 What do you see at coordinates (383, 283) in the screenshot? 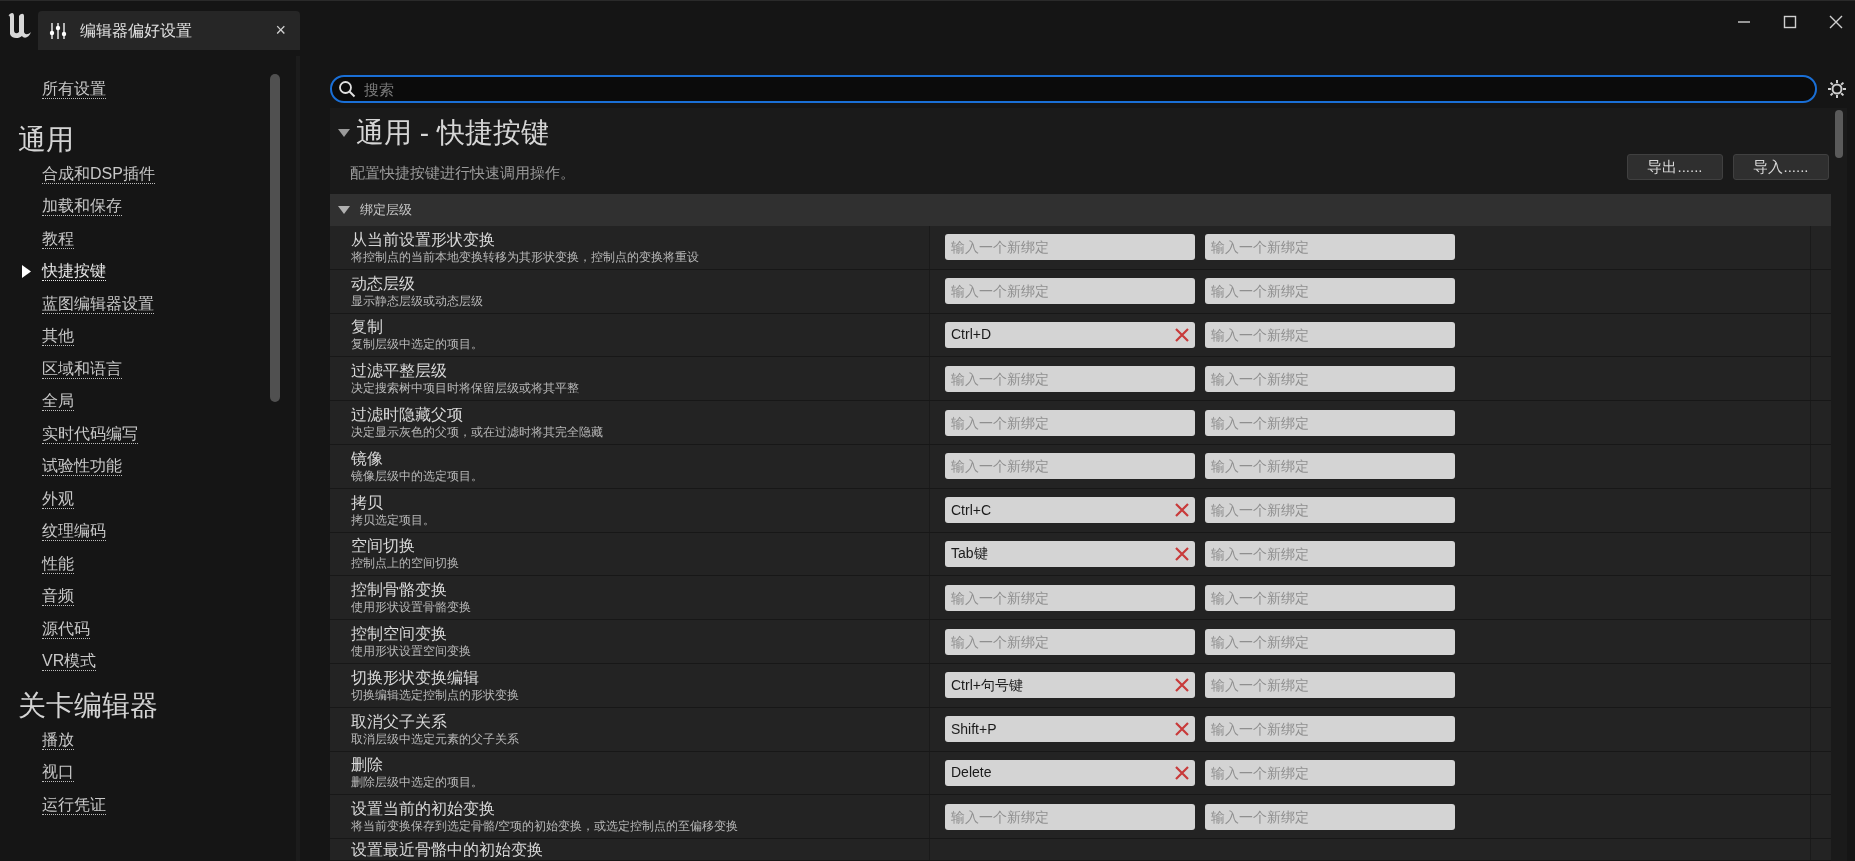
I see `shortcut-name: 动态层级` at bounding box center [383, 283].